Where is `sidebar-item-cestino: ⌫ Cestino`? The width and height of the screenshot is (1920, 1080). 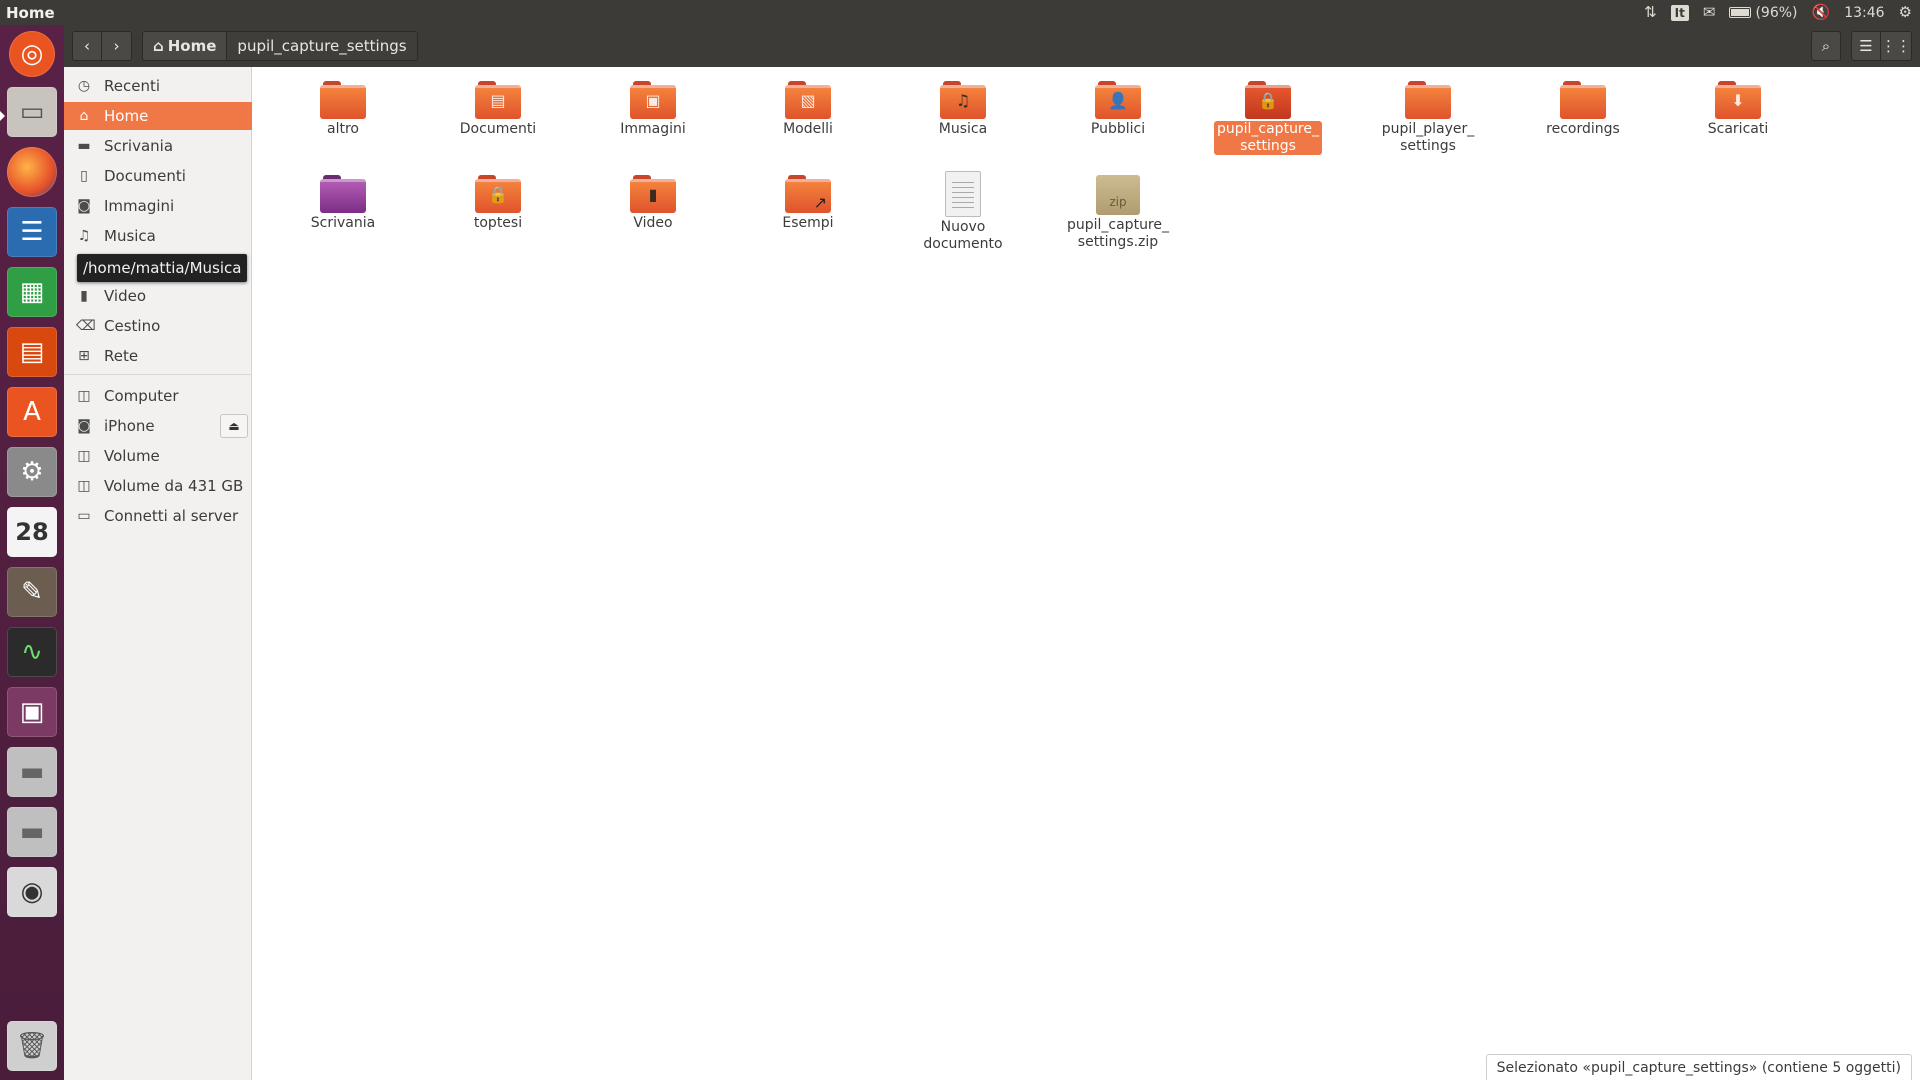
sidebar-item-cestino: ⌫ Cestino is located at coordinates (158, 326).